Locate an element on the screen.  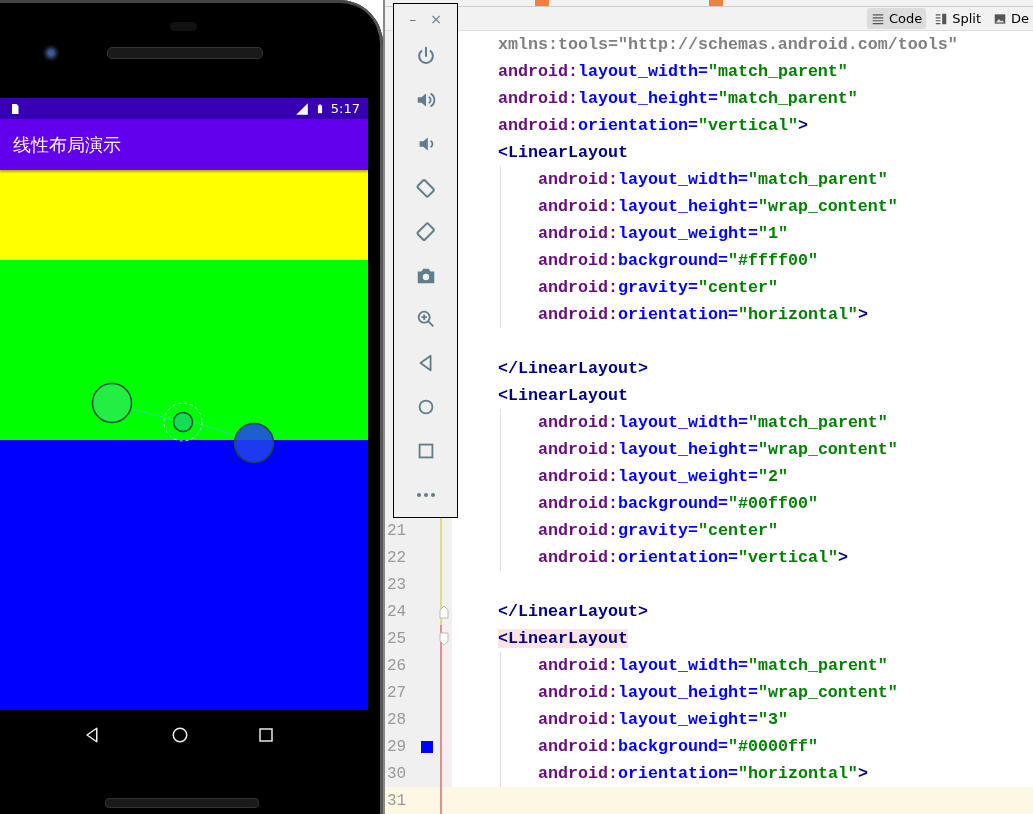
view-mode-tab: Split is located at coordinates (957, 19).